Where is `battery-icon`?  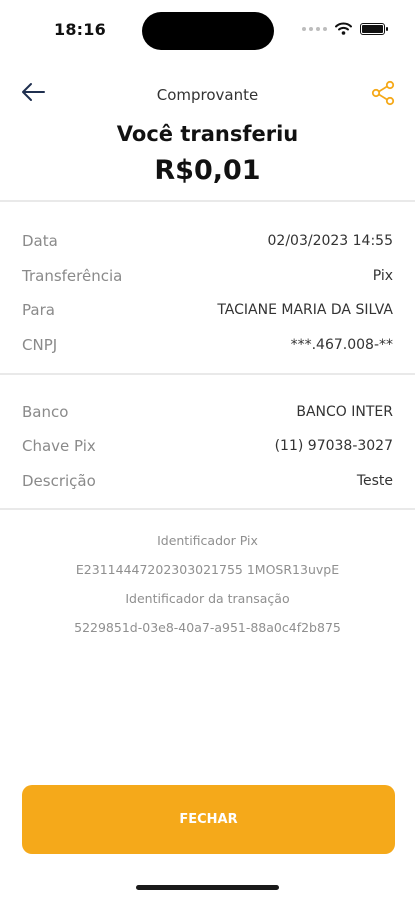
battery-icon is located at coordinates (374, 28).